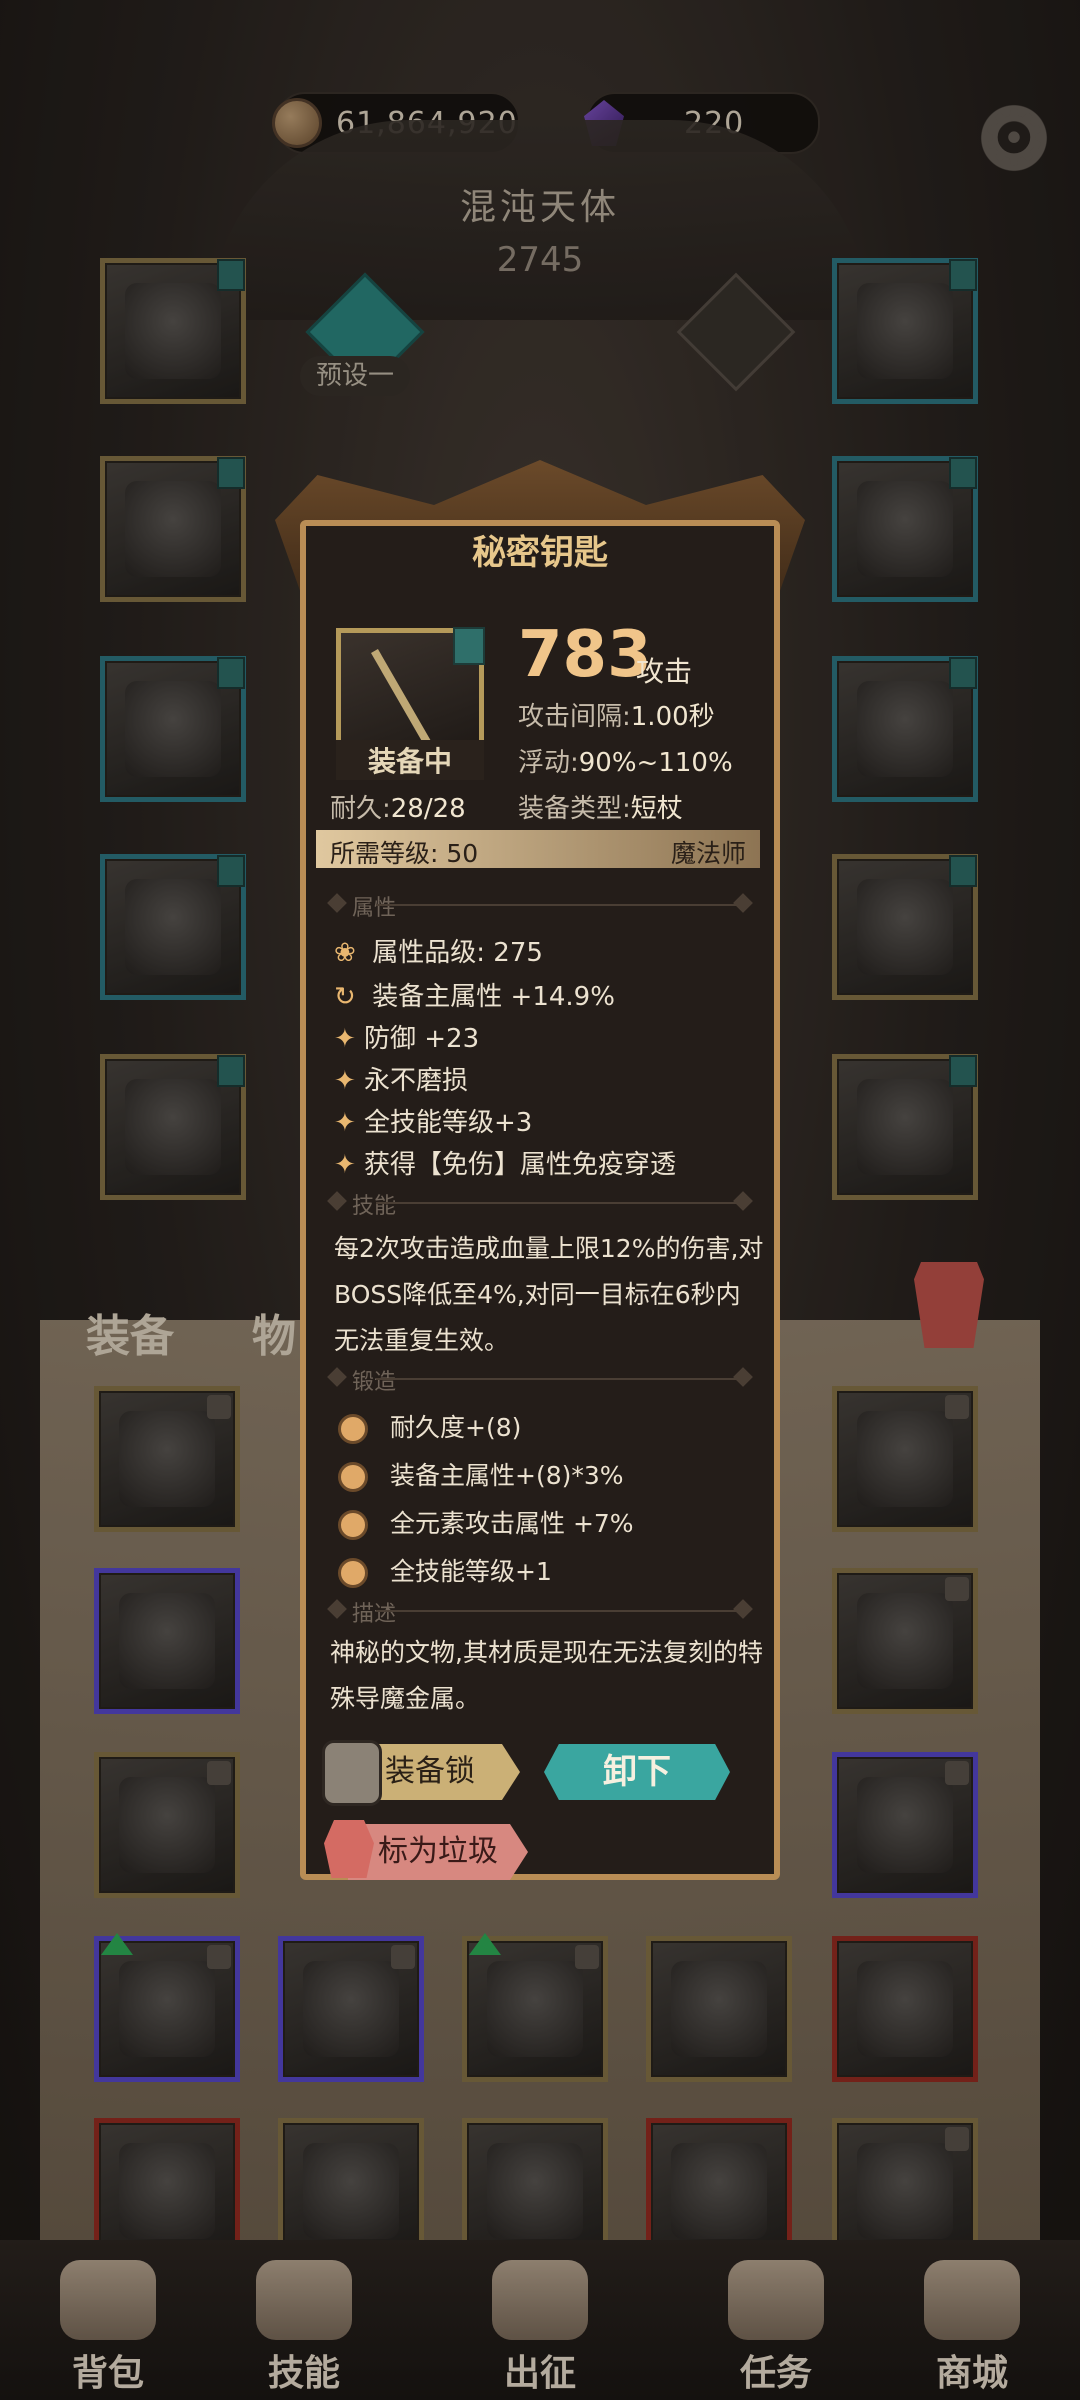 The width and height of the screenshot is (1080, 2400). I want to click on slot-tag-icon, so click(469, 646).